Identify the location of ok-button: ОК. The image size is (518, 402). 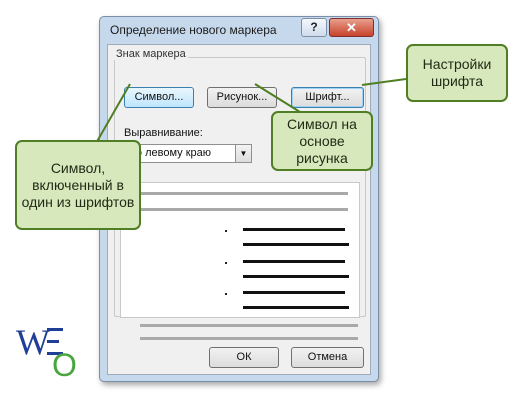
(244, 357).